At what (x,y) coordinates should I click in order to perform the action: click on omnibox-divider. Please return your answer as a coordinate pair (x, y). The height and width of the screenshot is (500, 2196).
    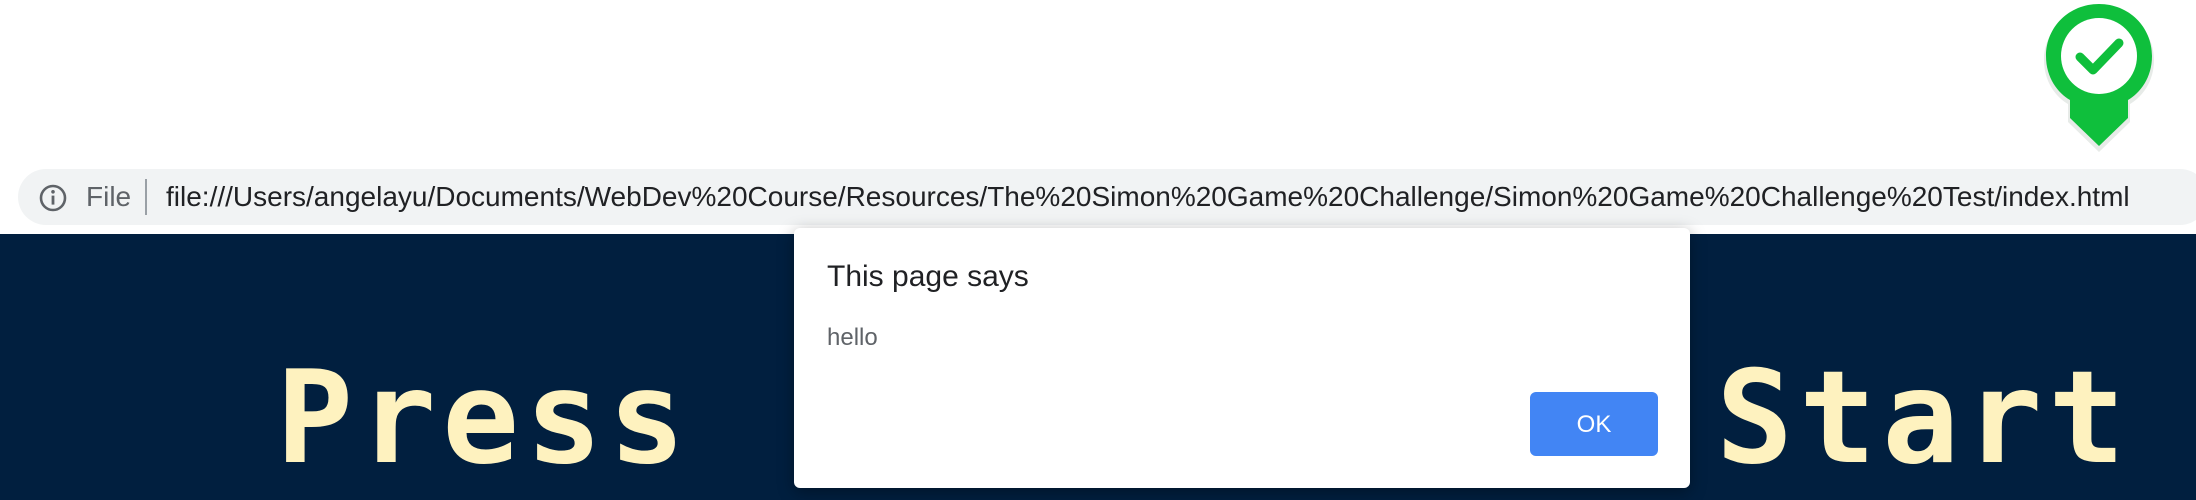
    Looking at the image, I should click on (146, 197).